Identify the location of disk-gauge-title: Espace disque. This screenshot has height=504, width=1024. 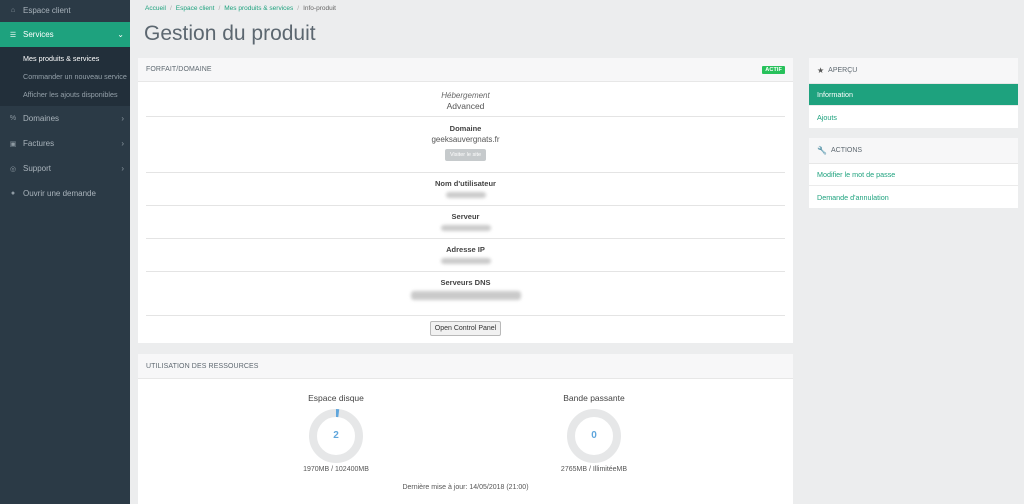
(336, 398).